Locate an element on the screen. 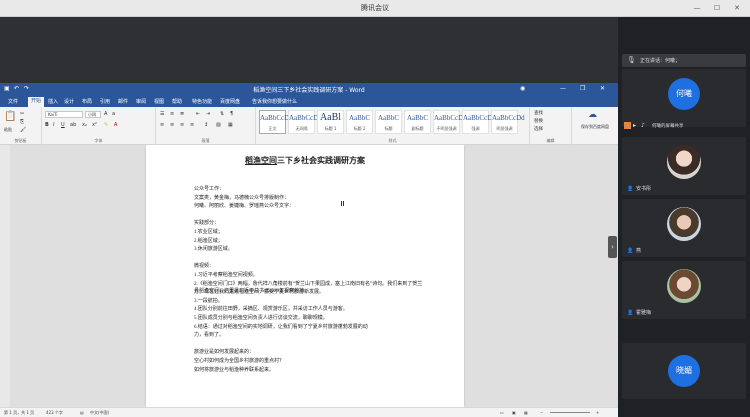  tab-insert: 插入 is located at coordinates (53, 101).